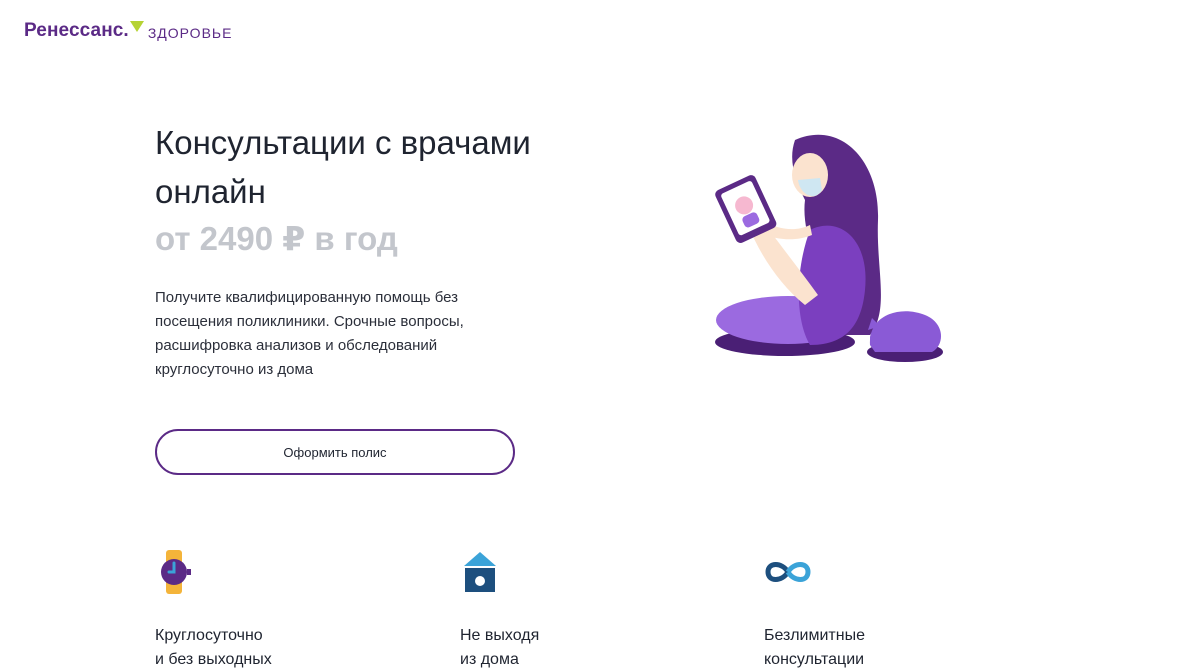 The image size is (1200, 672). I want to click on feature-label: Безлимитные консультации, so click(814, 647).